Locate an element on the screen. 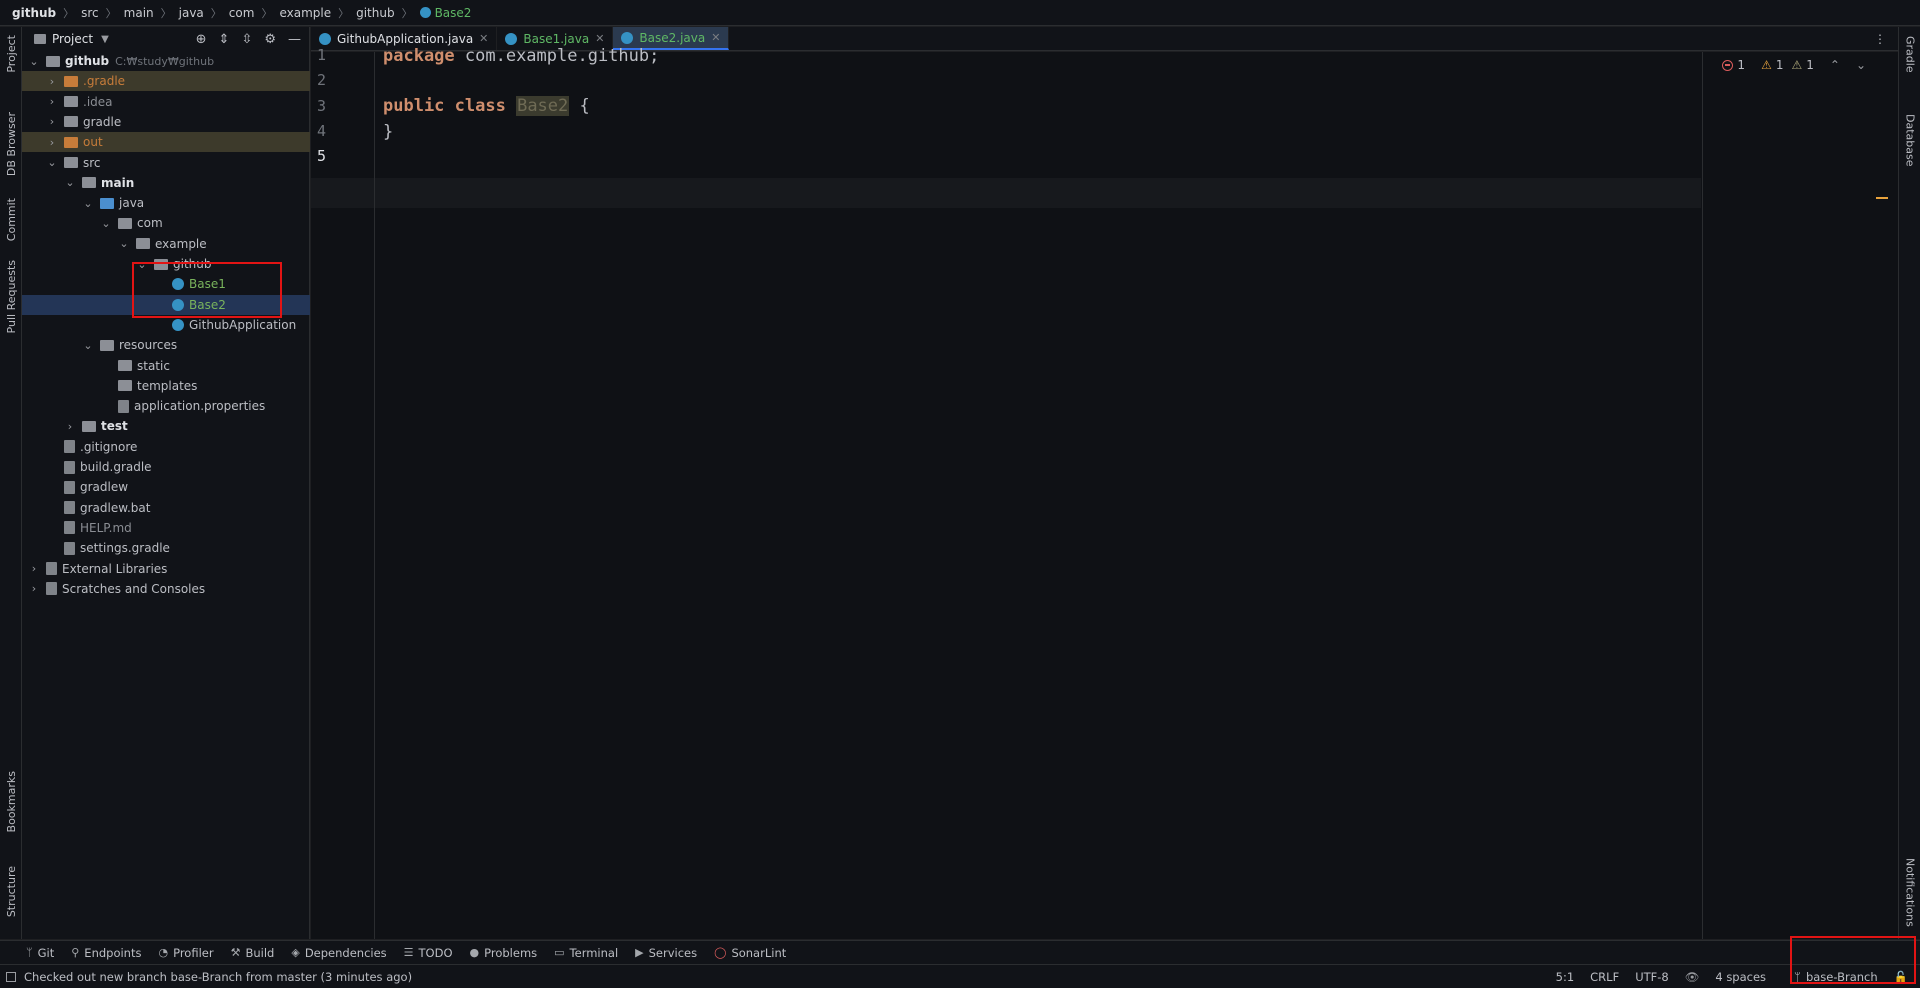 The width and height of the screenshot is (1920, 988). tree-node: settings.gradle is located at coordinates (166, 548).